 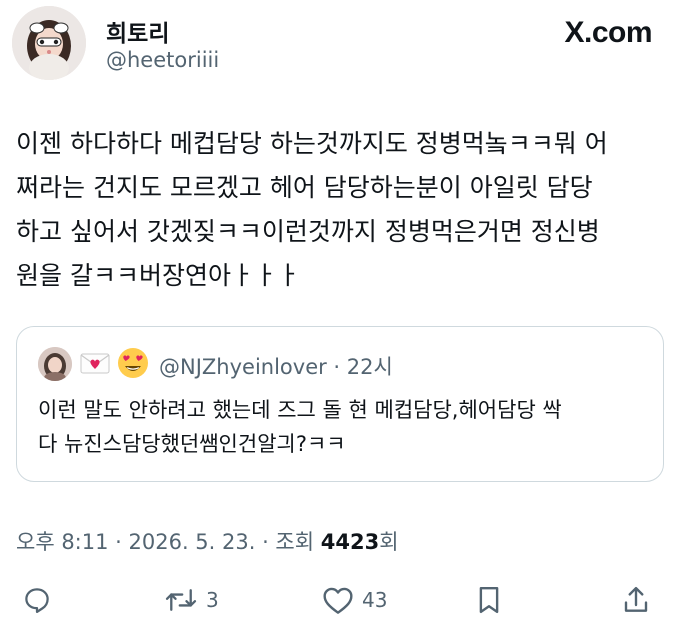 What do you see at coordinates (168, 542) in the screenshot?
I see `tweet-timestamp: 오후 8:11 · 2026. 5. 23. · 조회` at bounding box center [168, 542].